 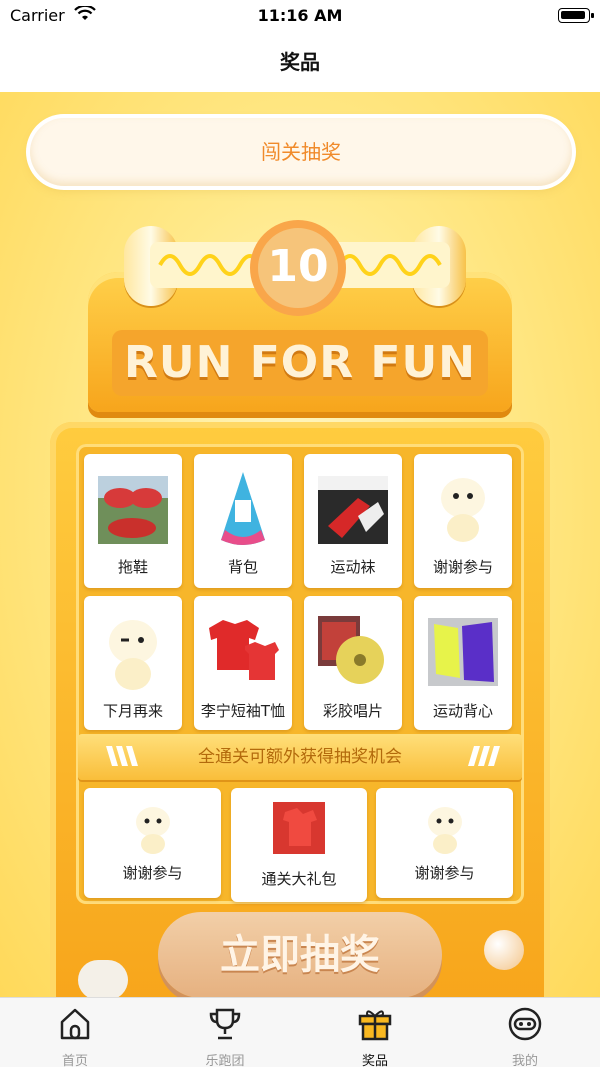 I want to click on battery-icon, so click(x=576, y=15).